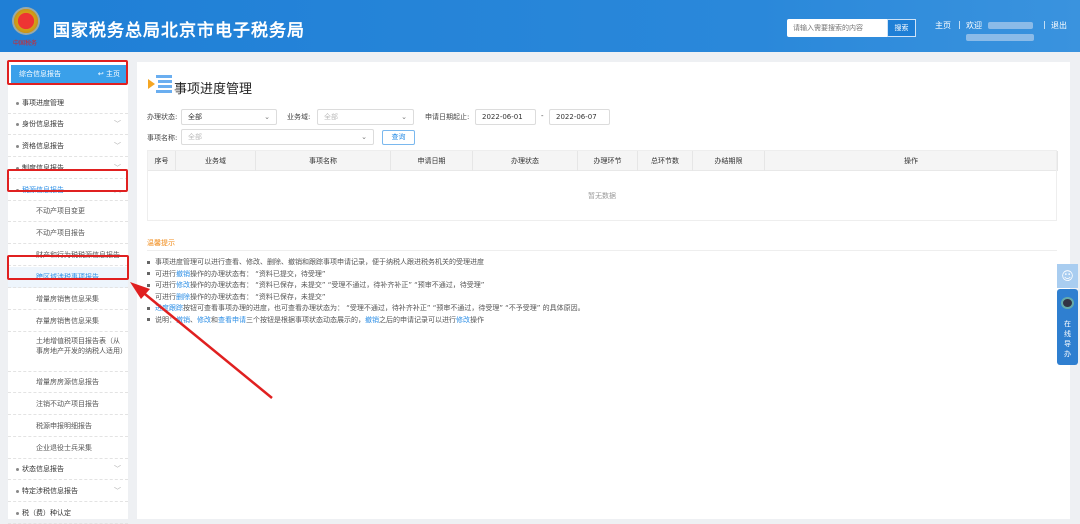 Image resolution: width=1080 pixels, height=524 pixels. Describe the element at coordinates (1067, 303) in the screenshot. I see `agent-avatar-icon` at that location.